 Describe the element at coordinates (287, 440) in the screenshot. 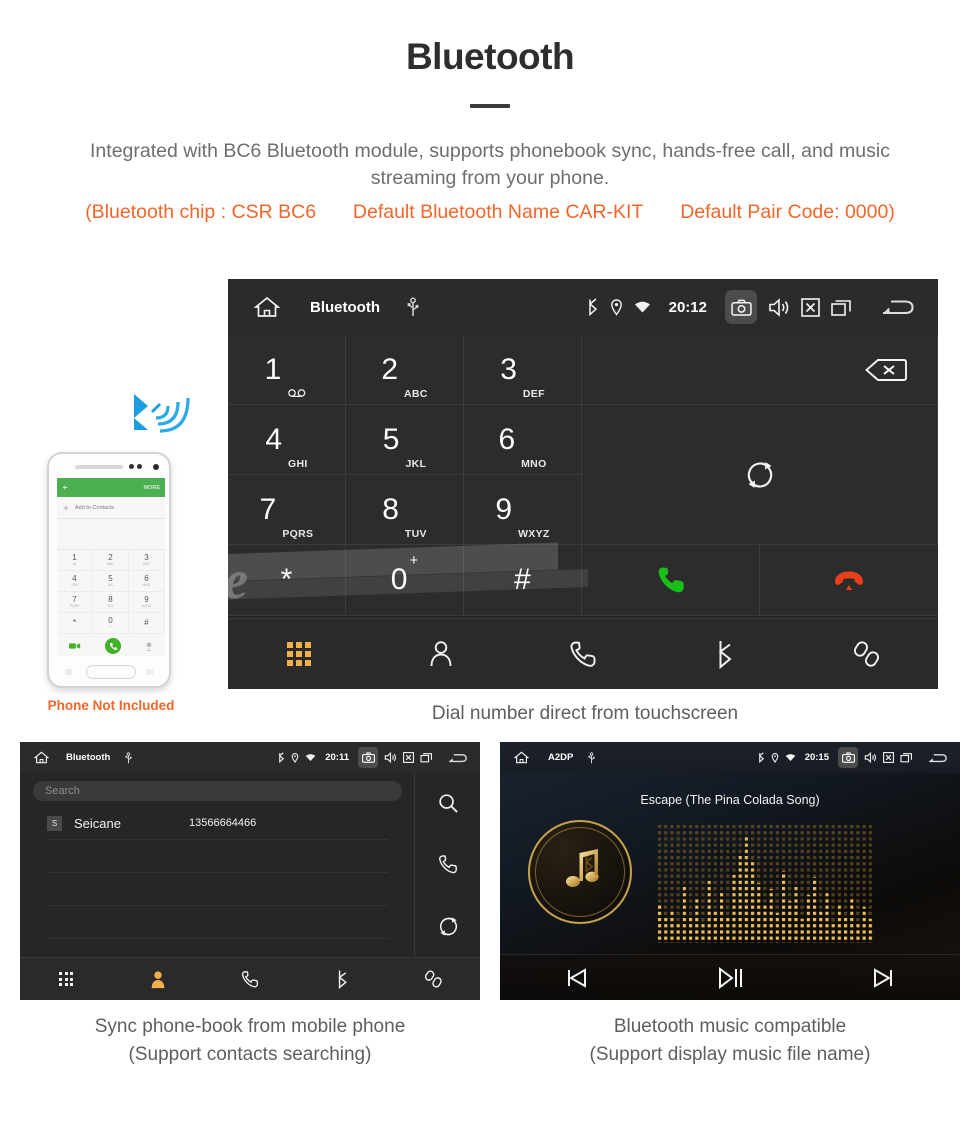

I see `key-4: 4 GHI` at that location.